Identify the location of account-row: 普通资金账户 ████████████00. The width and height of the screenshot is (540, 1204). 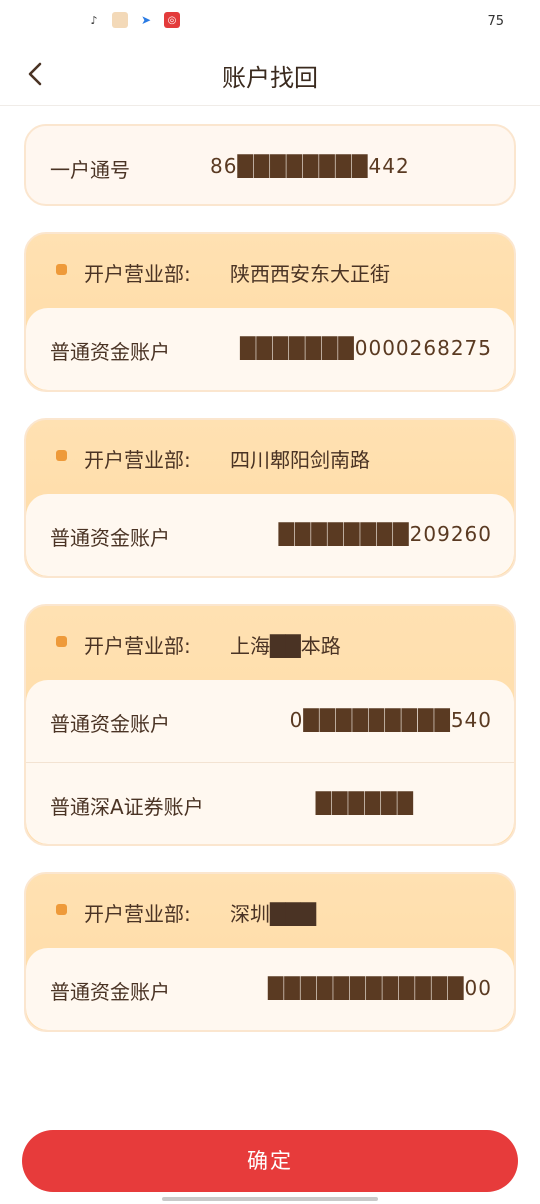
(270, 989).